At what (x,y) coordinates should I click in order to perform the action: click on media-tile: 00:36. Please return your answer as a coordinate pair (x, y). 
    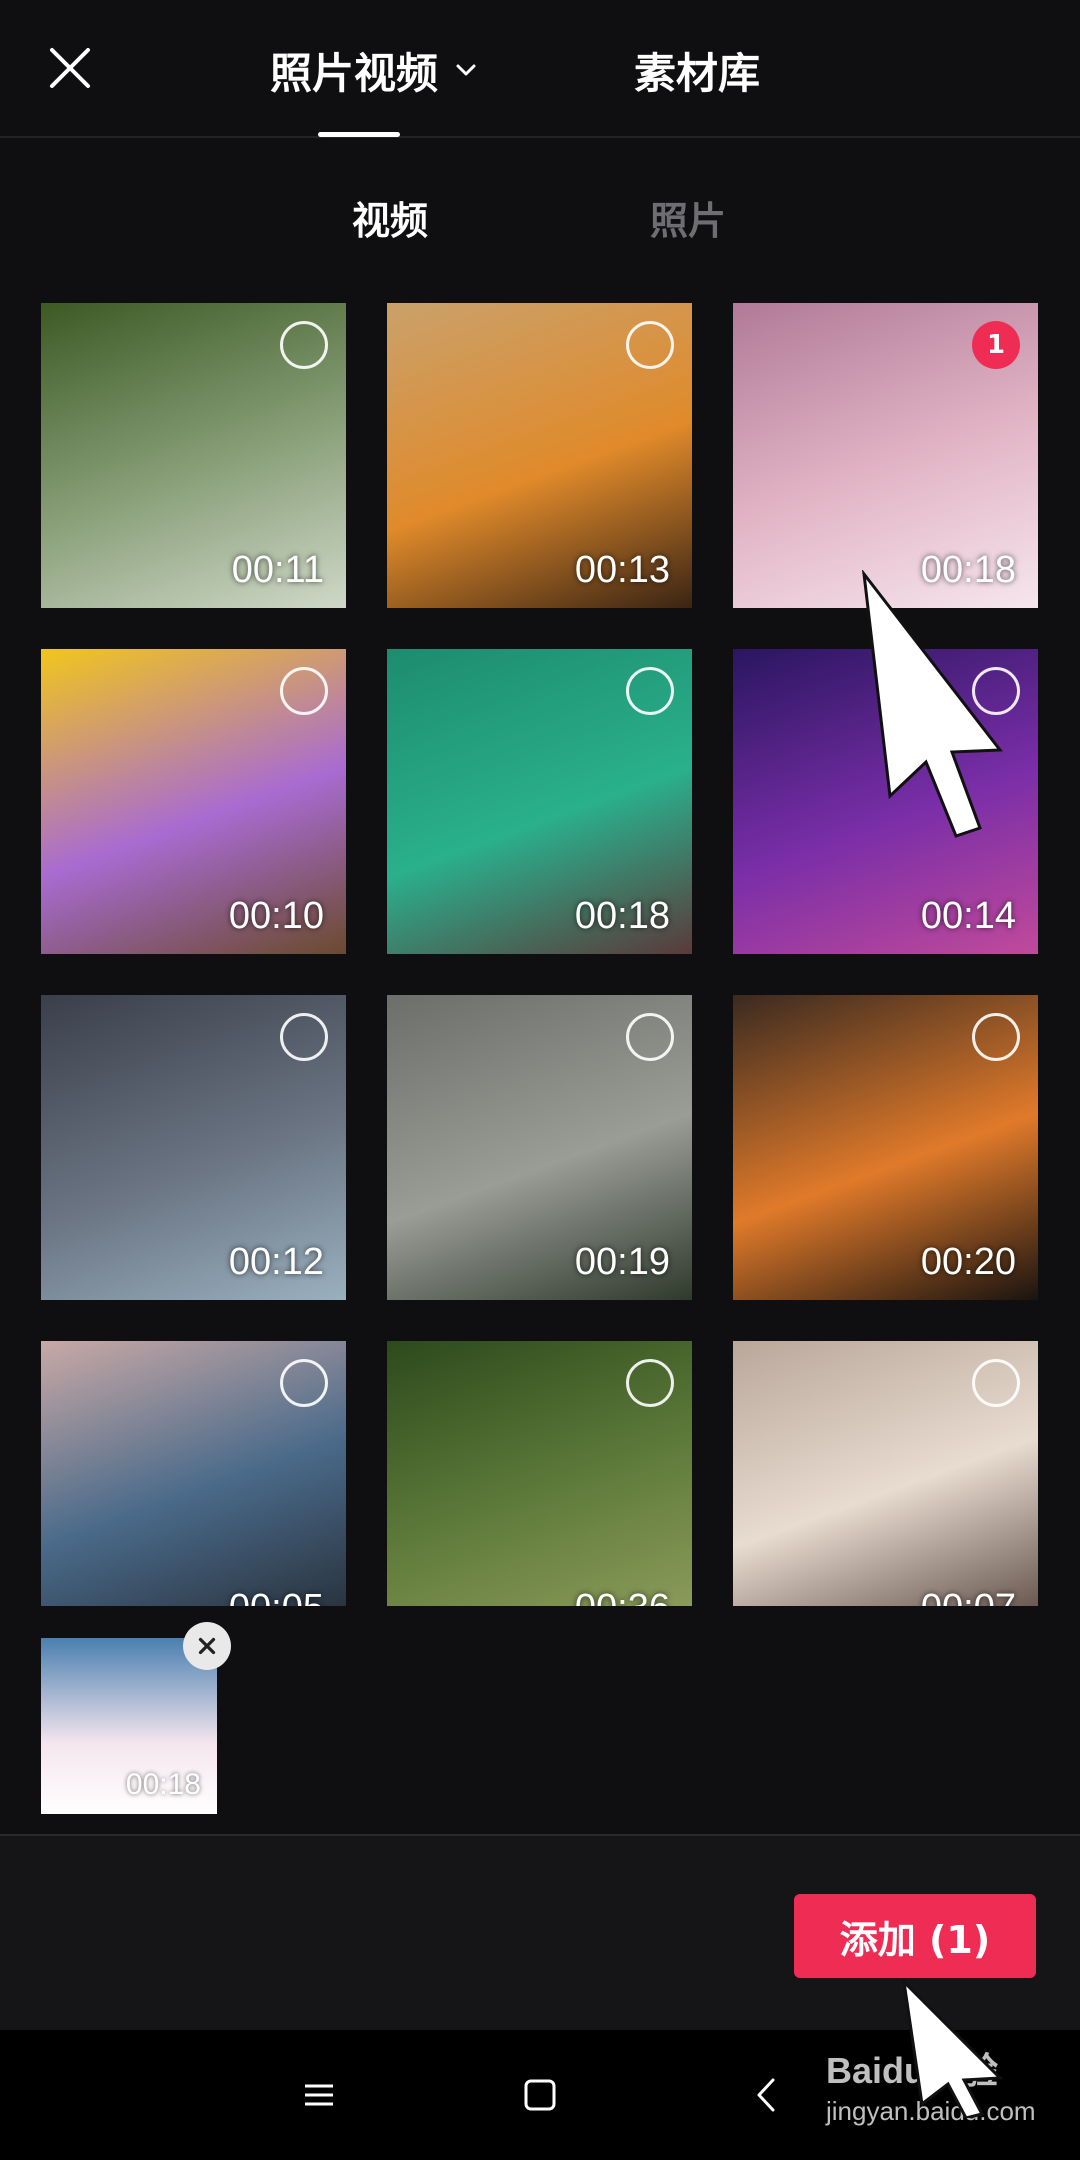
    Looking at the image, I should click on (539, 1473).